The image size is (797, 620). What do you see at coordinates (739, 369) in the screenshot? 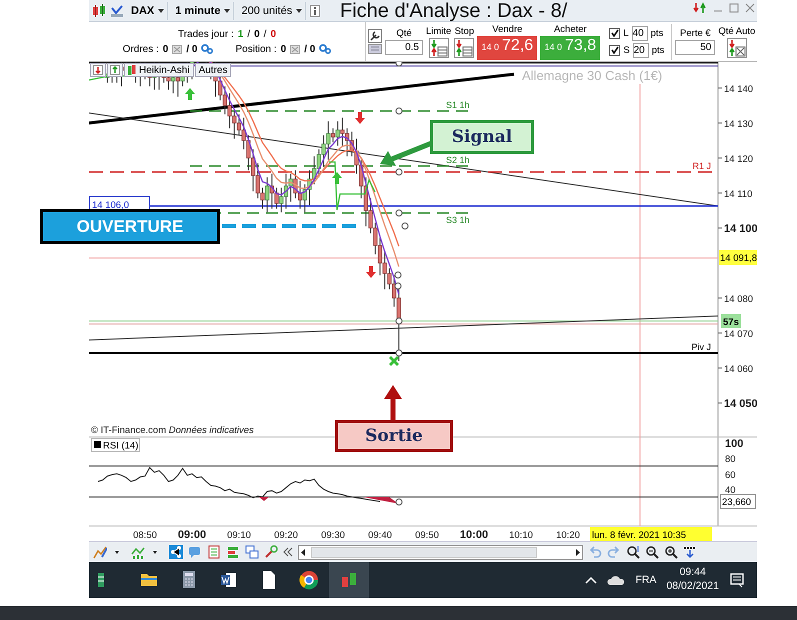
I see `price-label: 14 060` at bounding box center [739, 369].